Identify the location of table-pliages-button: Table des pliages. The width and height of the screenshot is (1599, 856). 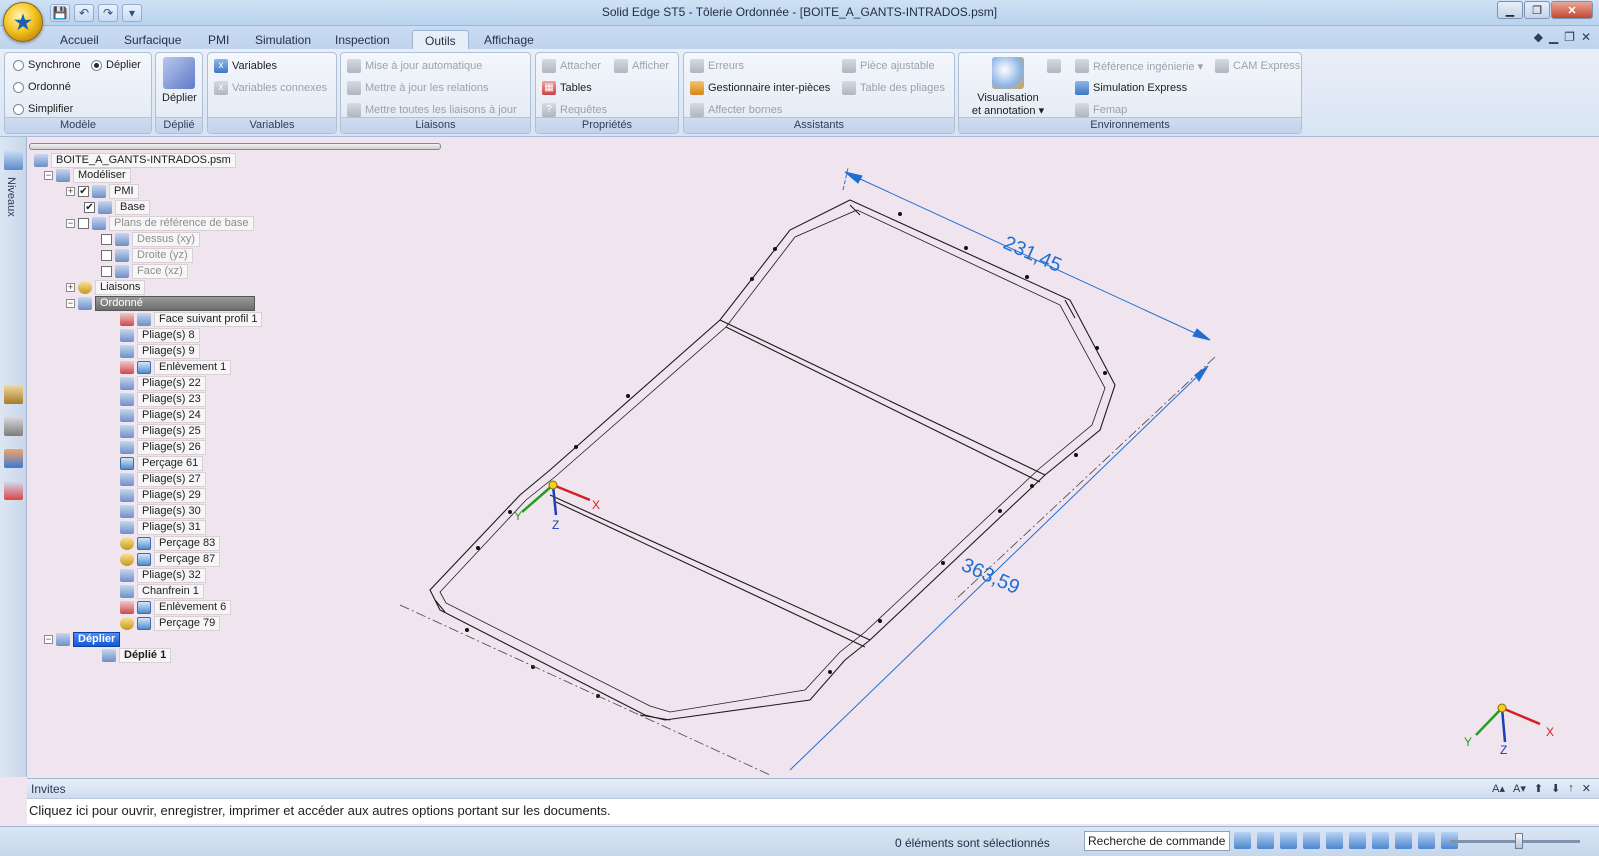
(893, 88).